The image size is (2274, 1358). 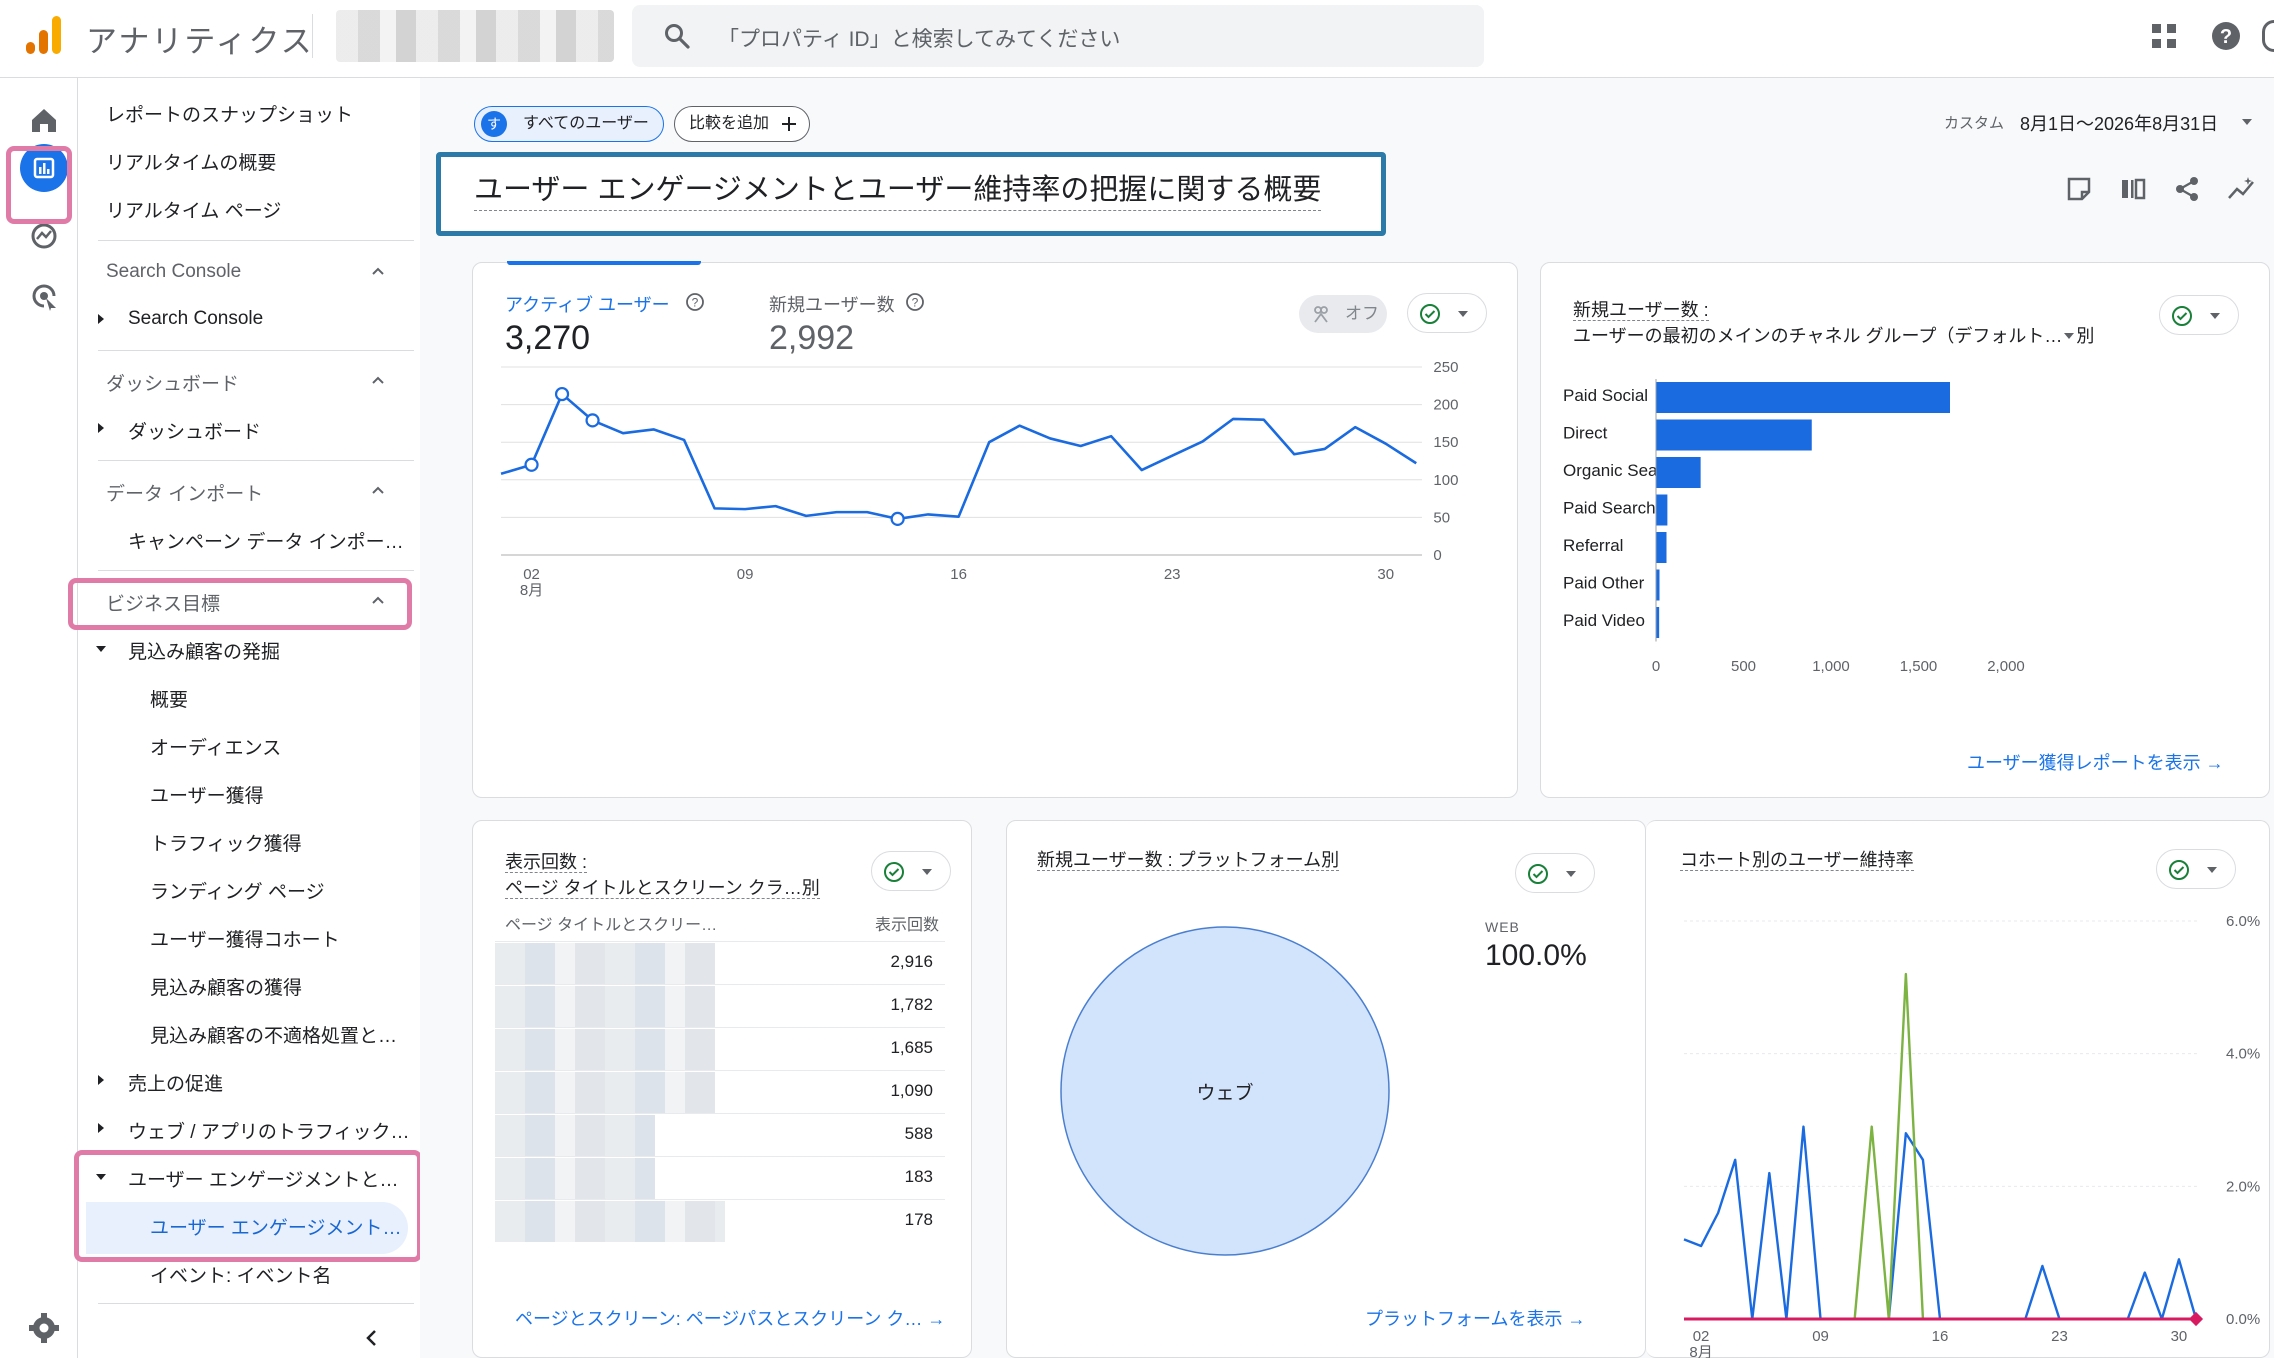 I want to click on nav-dashboard: ダッシュボード, so click(x=194, y=430).